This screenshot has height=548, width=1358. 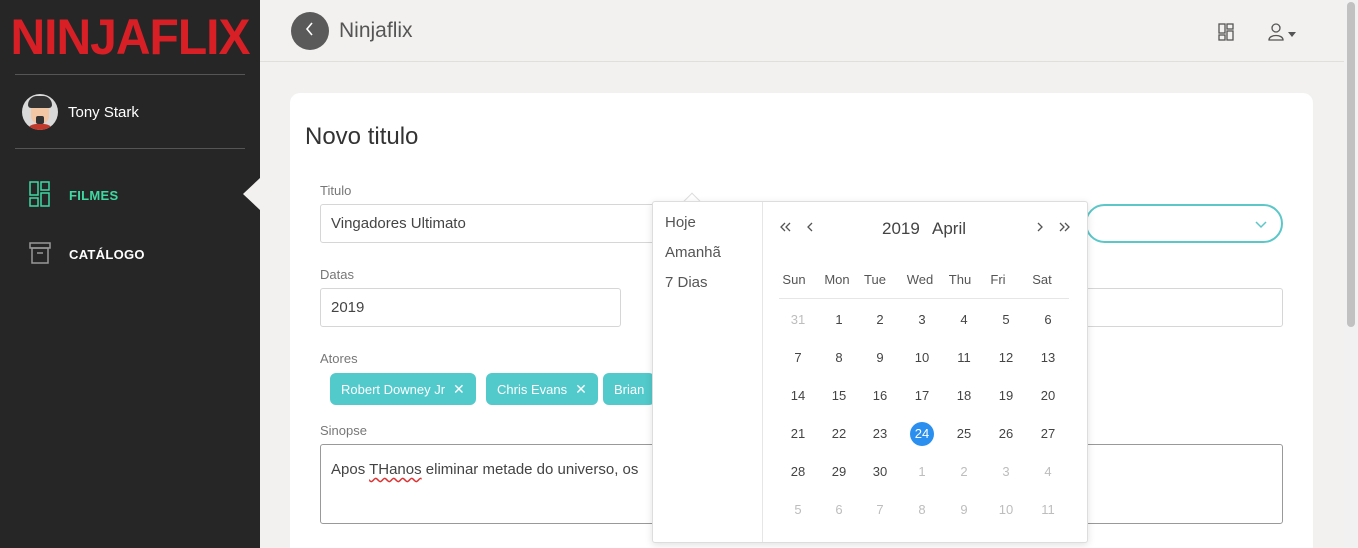 What do you see at coordinates (794, 279) in the screenshot?
I see `weekday-header: Sun` at bounding box center [794, 279].